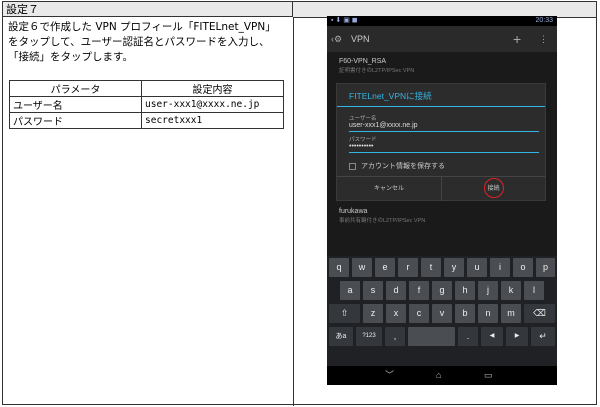  Describe the element at coordinates (389, 375) in the screenshot. I see `back-nav-icon: ﹀` at that location.